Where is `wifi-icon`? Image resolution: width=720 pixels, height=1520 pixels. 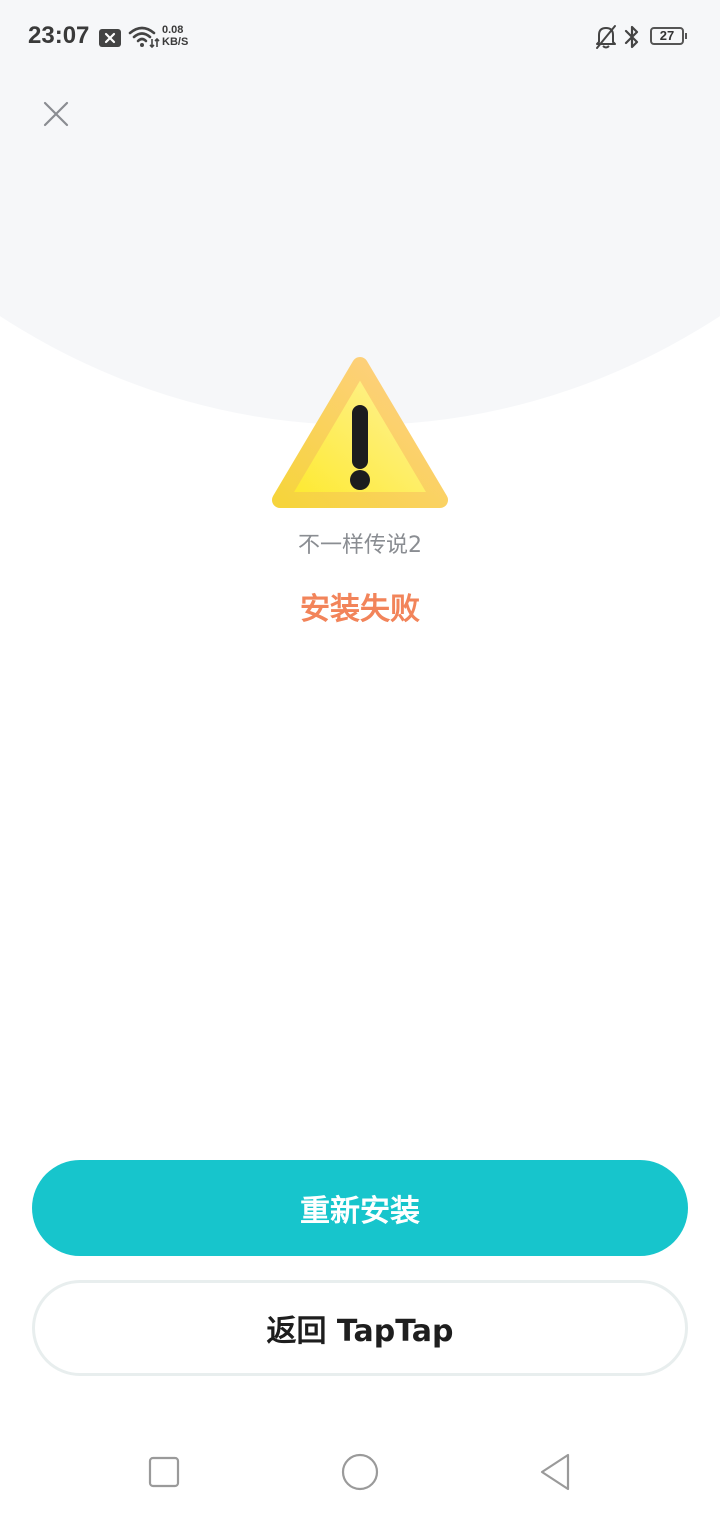 wifi-icon is located at coordinates (144, 39).